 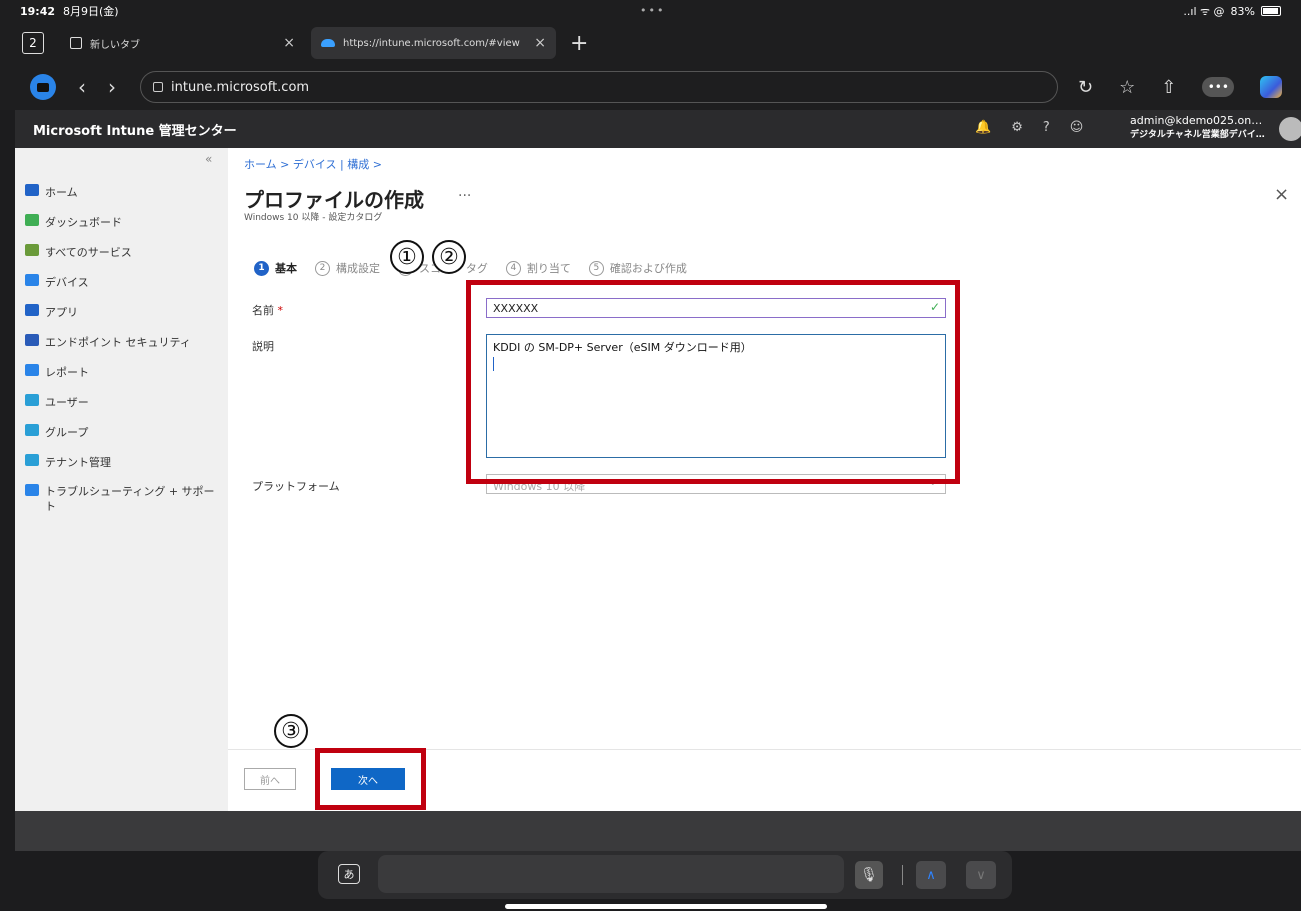 I want to click on sidebar-item: すべてのサービス, so click(x=125, y=255).